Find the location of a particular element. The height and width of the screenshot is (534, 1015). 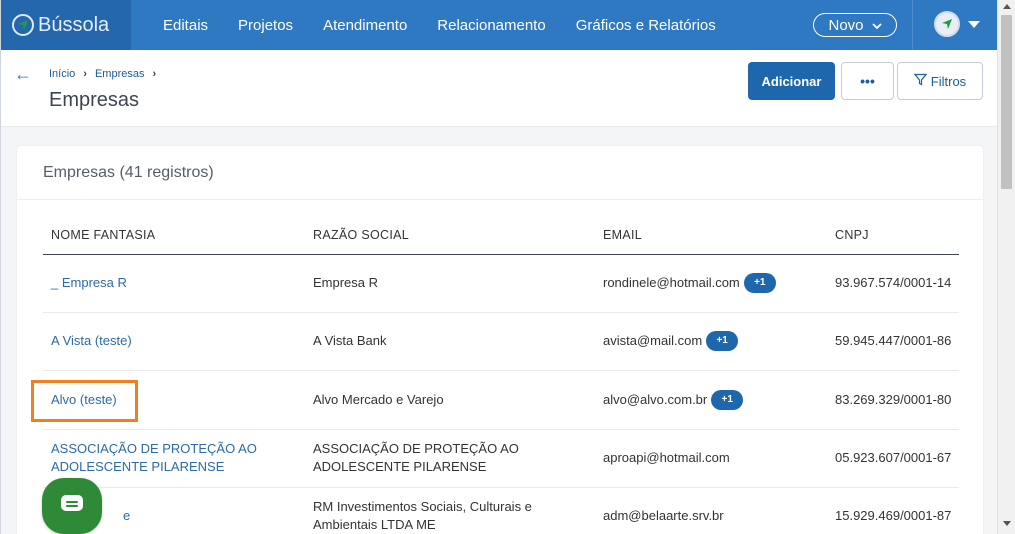

column-header-email: EMAIL is located at coordinates (711, 235).